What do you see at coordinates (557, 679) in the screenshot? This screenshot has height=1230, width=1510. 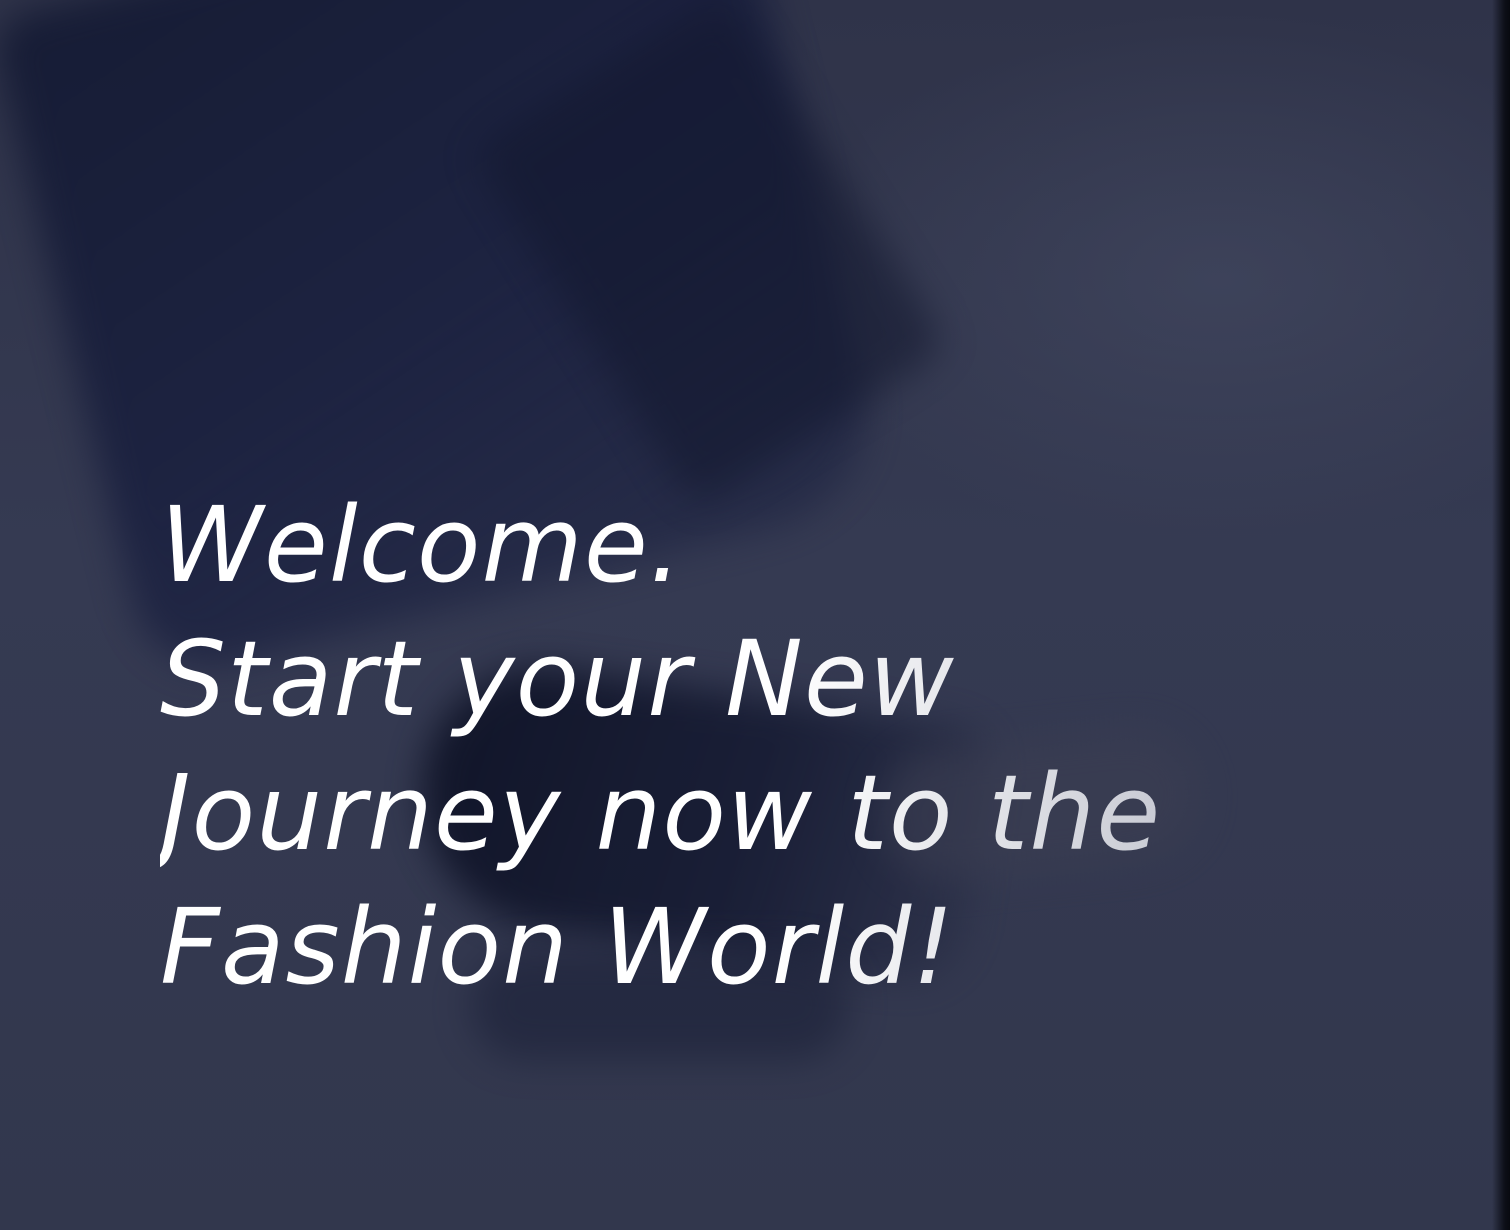 I see `headline-line-2: Start your New` at bounding box center [557, 679].